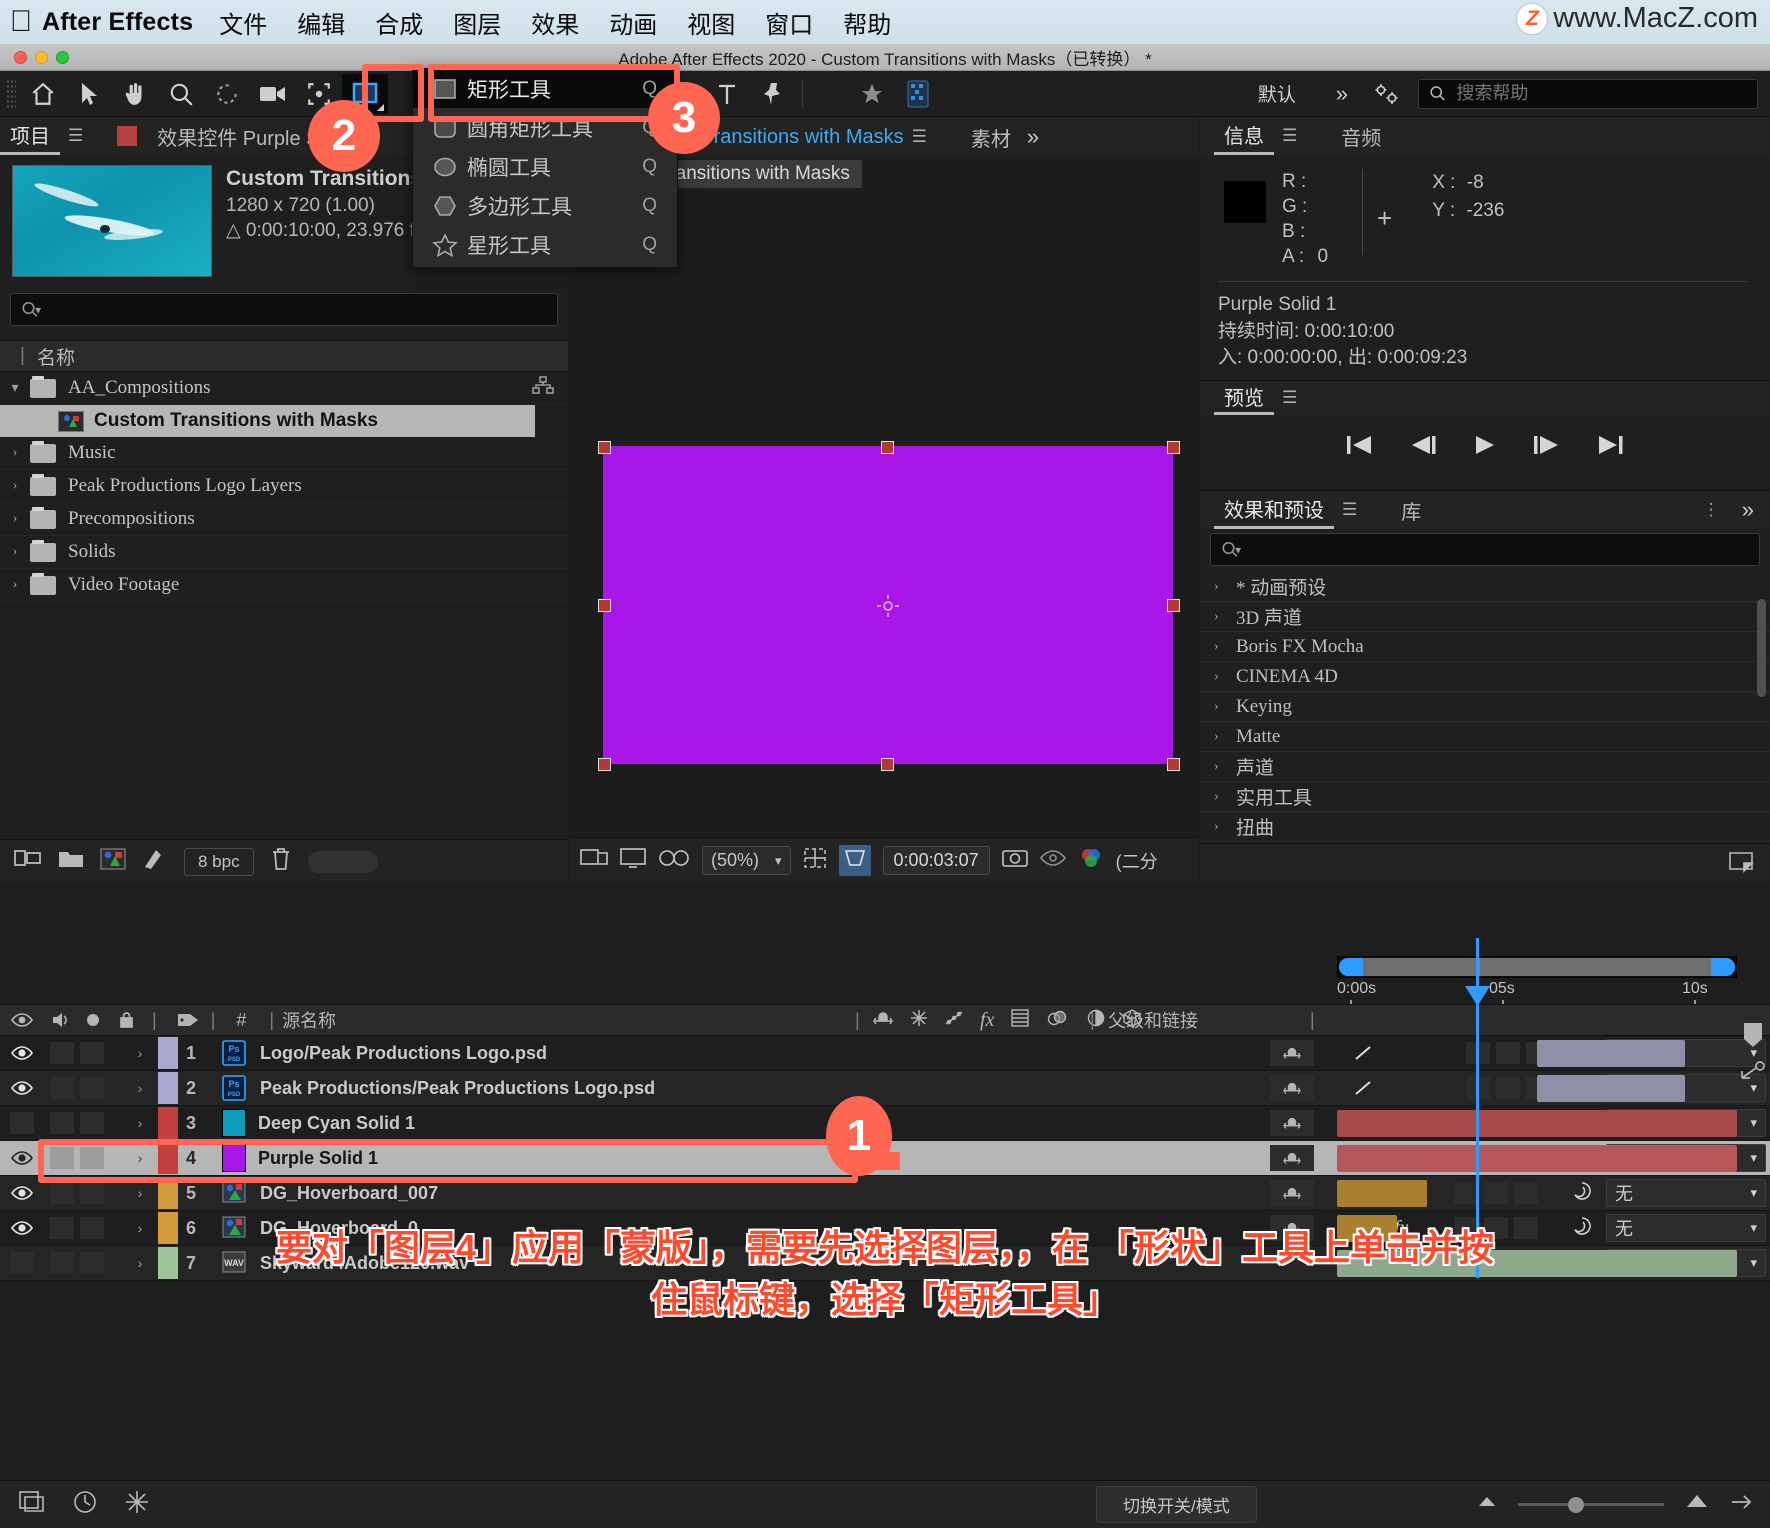 Image resolution: width=1770 pixels, height=1528 pixels. What do you see at coordinates (633, 22) in the screenshot?
I see `menu-item-animation: 动画` at bounding box center [633, 22].